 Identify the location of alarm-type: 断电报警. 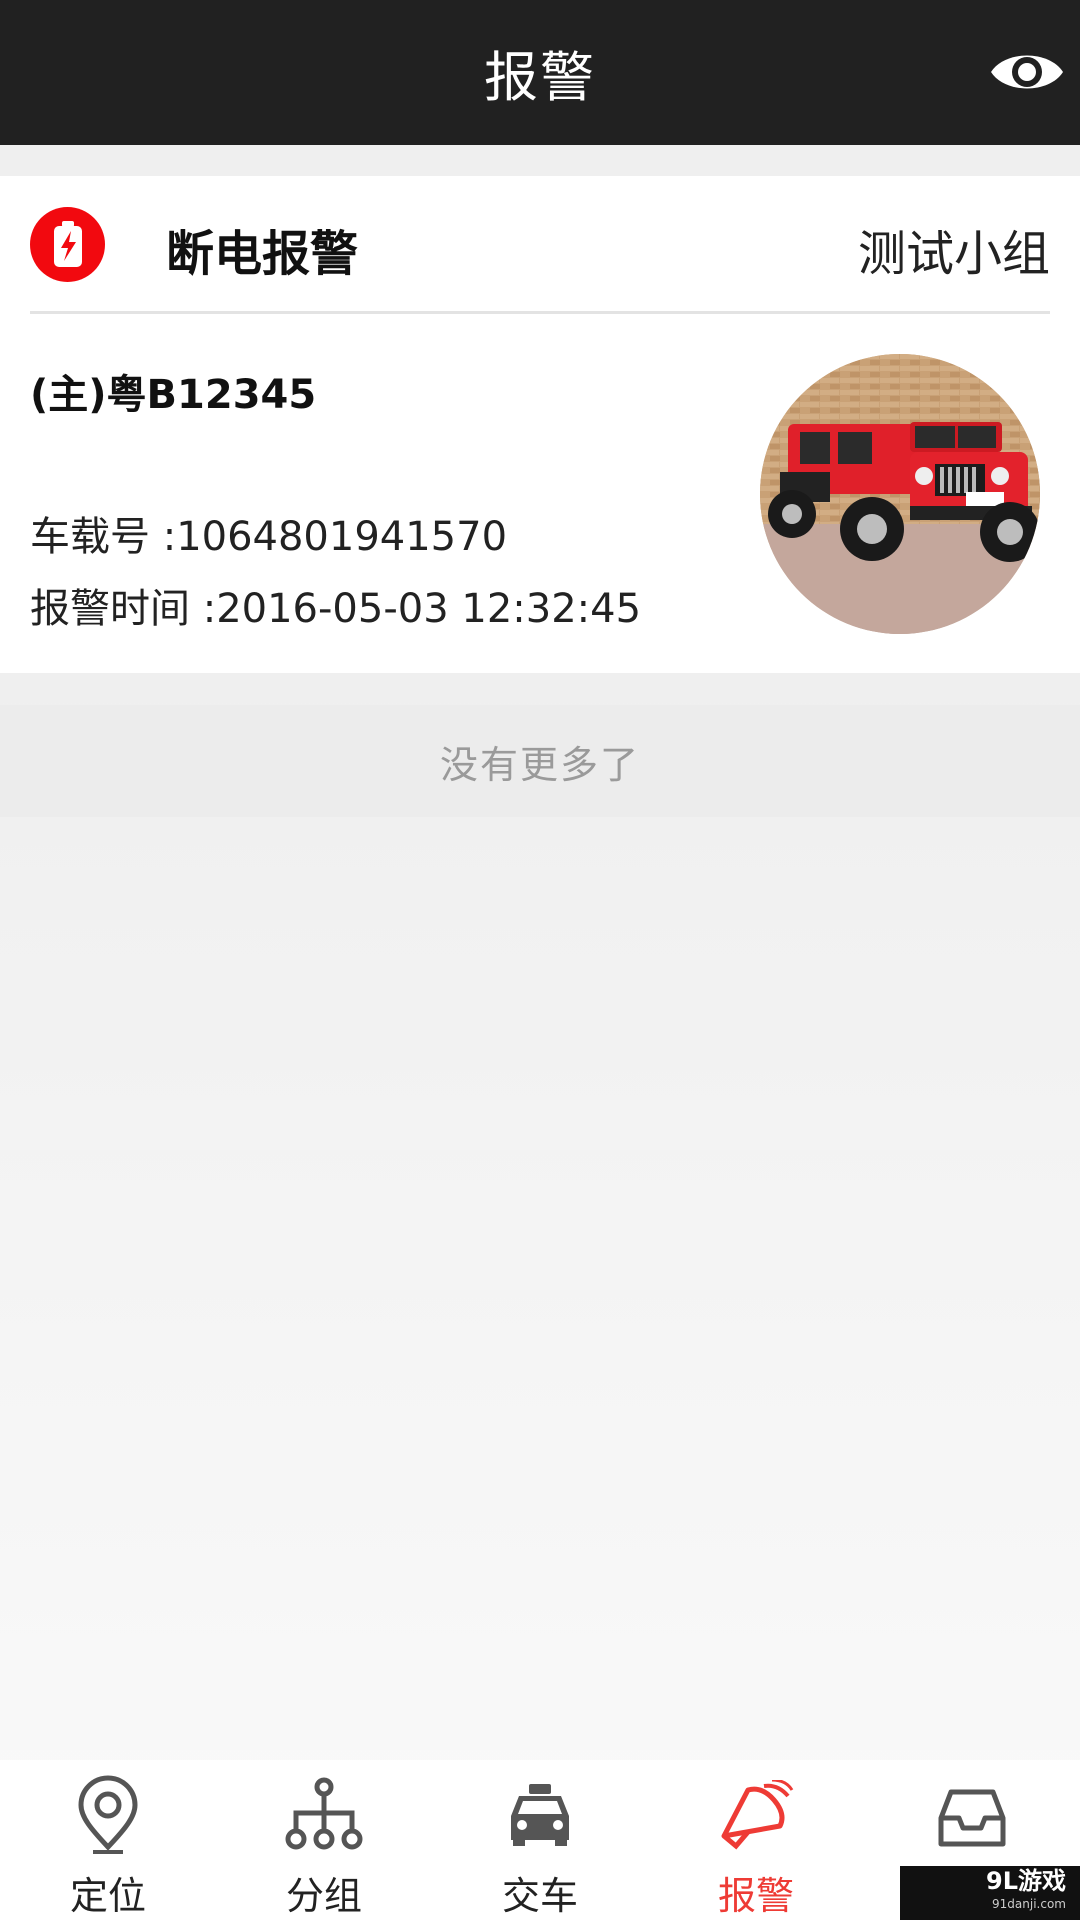
(262, 254).